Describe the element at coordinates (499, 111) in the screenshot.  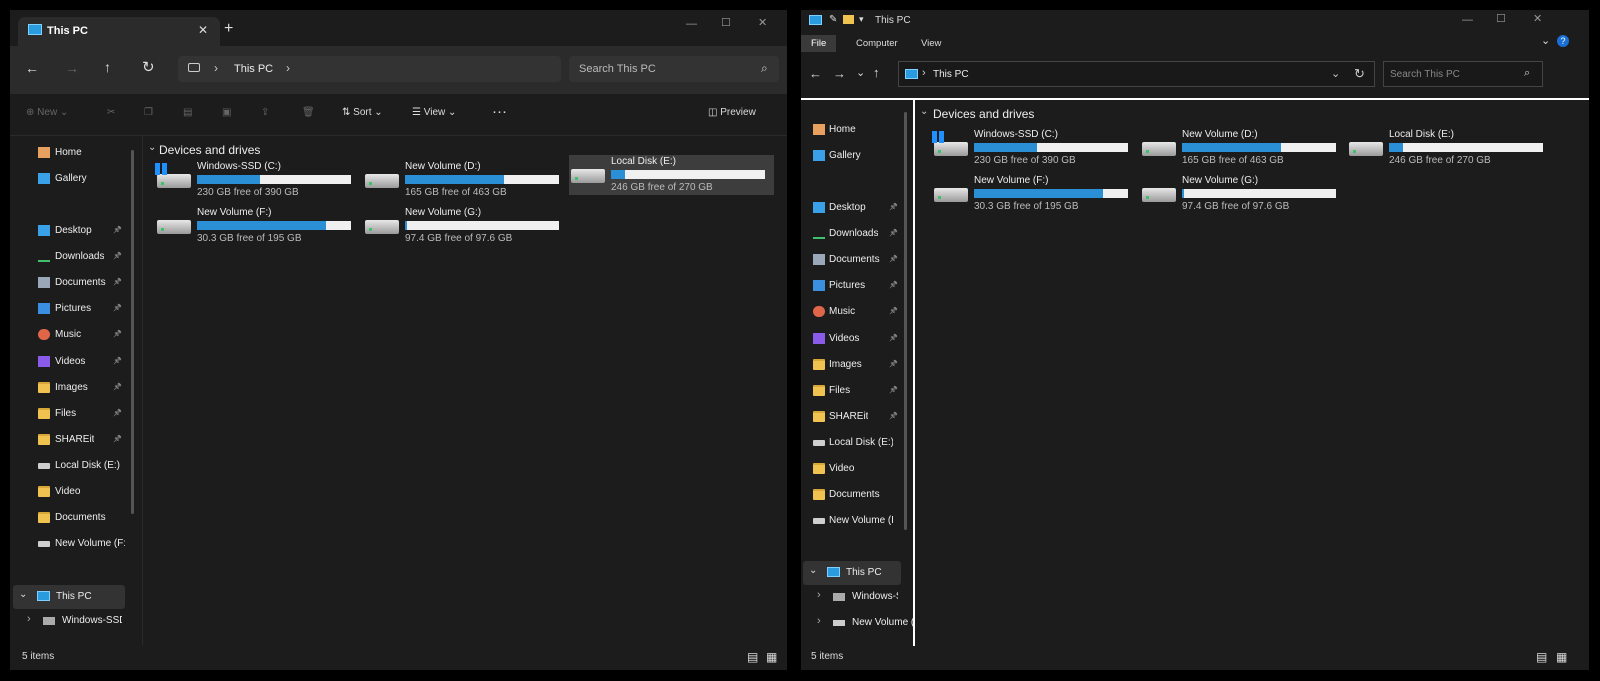
I see `more-options-icon: ···` at that location.